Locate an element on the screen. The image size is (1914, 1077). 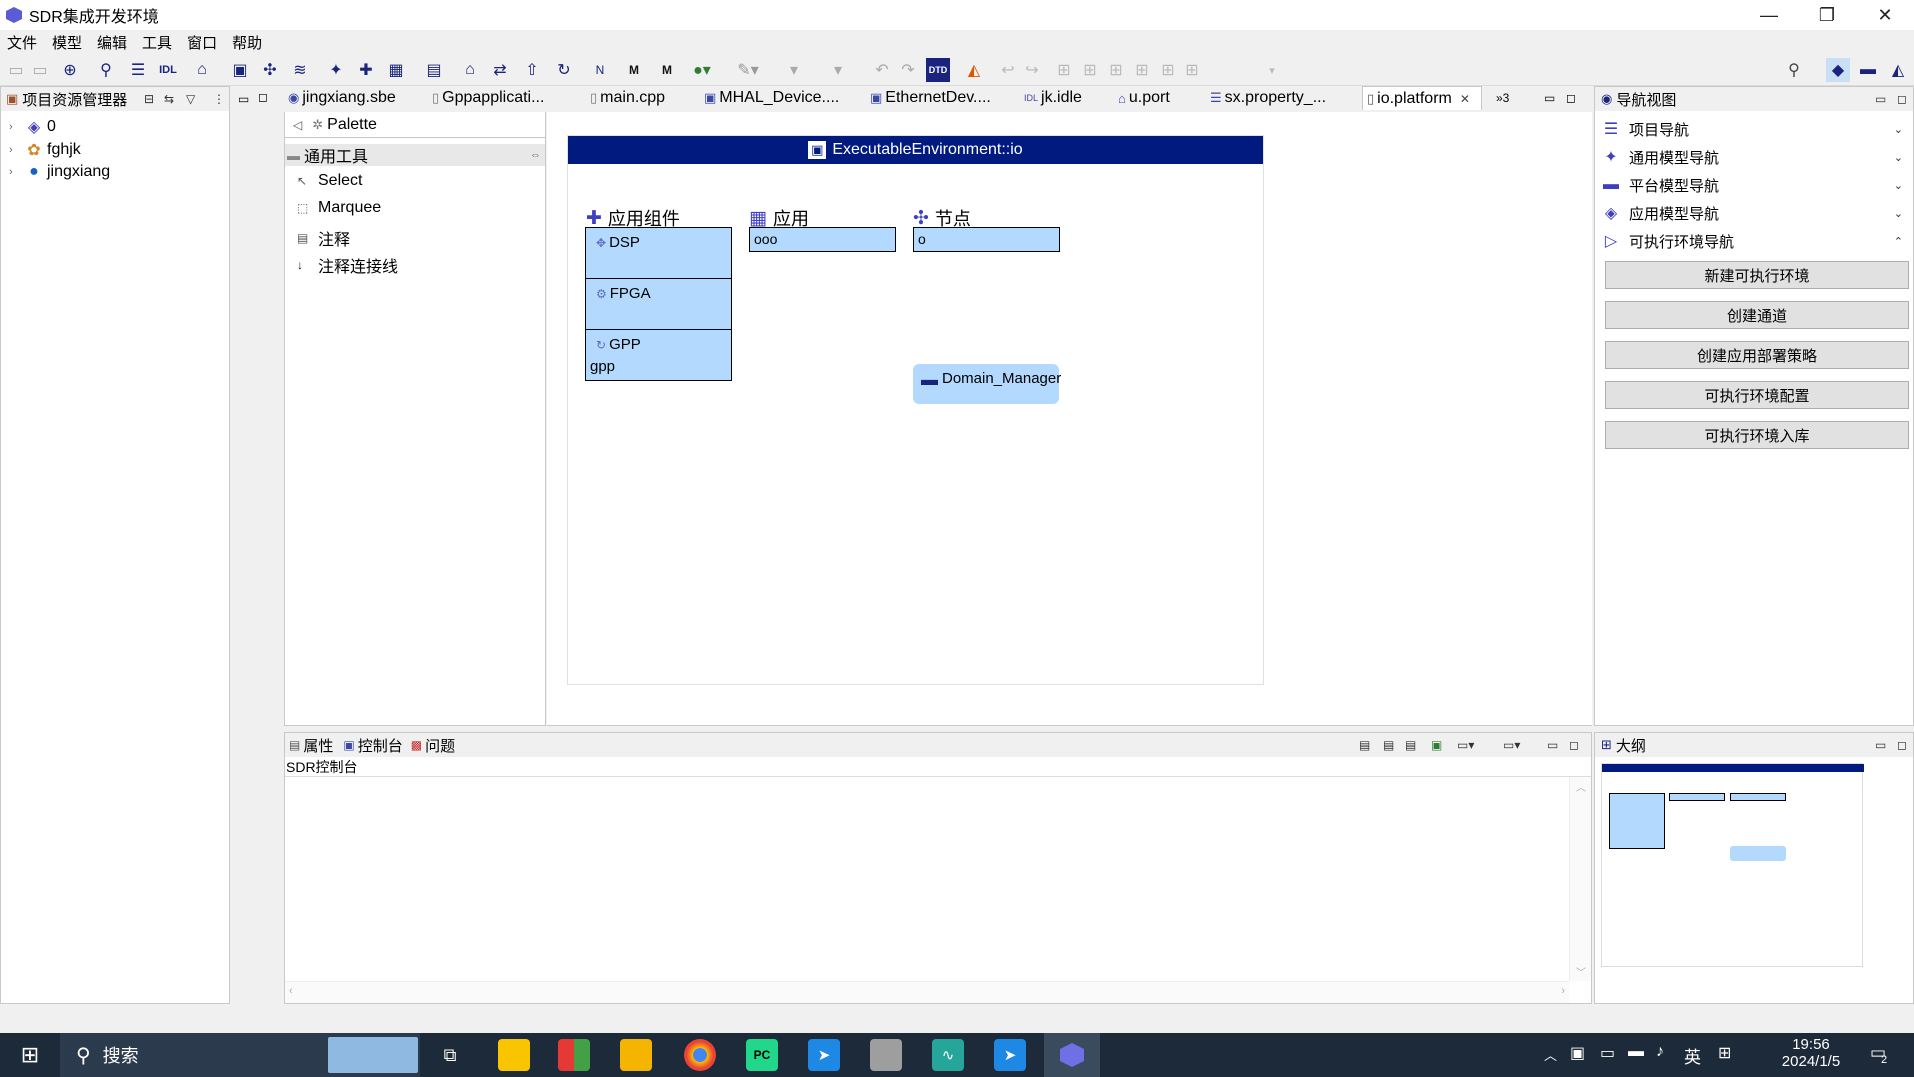
align3-icon: ⊞ is located at coordinates (1116, 70).